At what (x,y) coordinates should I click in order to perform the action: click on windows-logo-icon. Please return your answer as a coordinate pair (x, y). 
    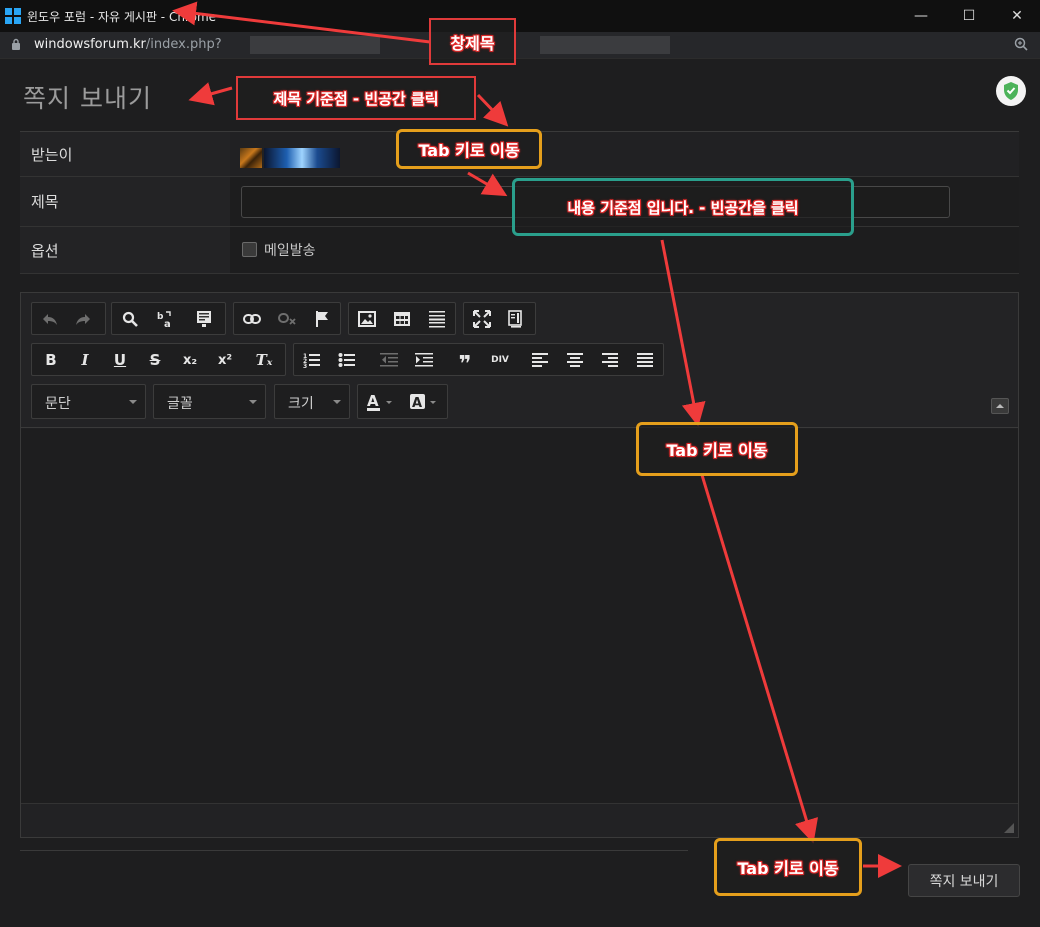
    Looking at the image, I should click on (13, 16).